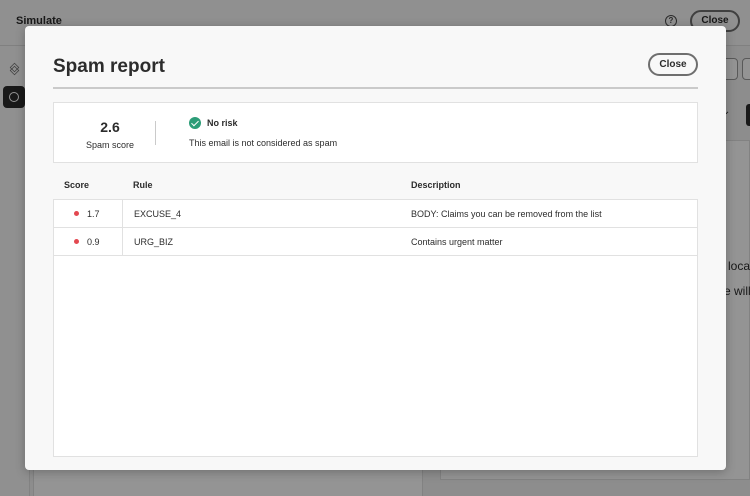 This screenshot has height=496, width=750. I want to click on dialog-close-button: Close, so click(673, 64).